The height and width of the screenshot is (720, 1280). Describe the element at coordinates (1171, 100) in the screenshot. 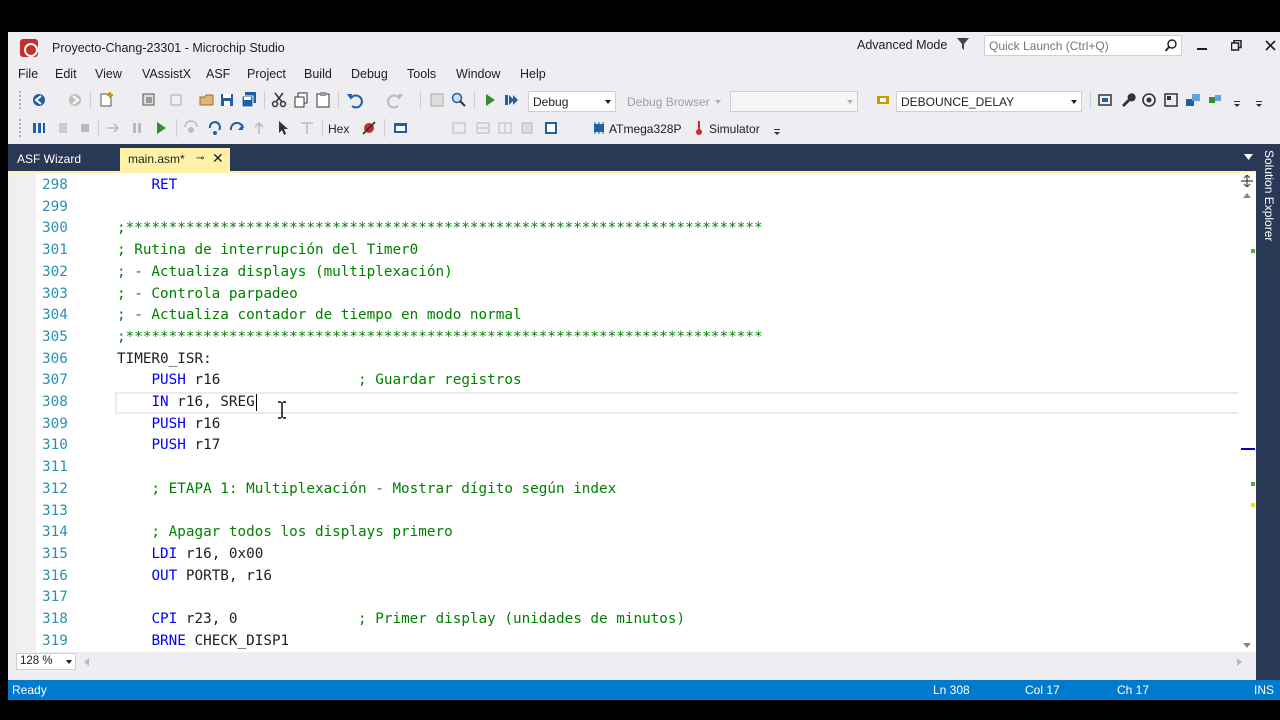

I see `solution-view-icon` at that location.